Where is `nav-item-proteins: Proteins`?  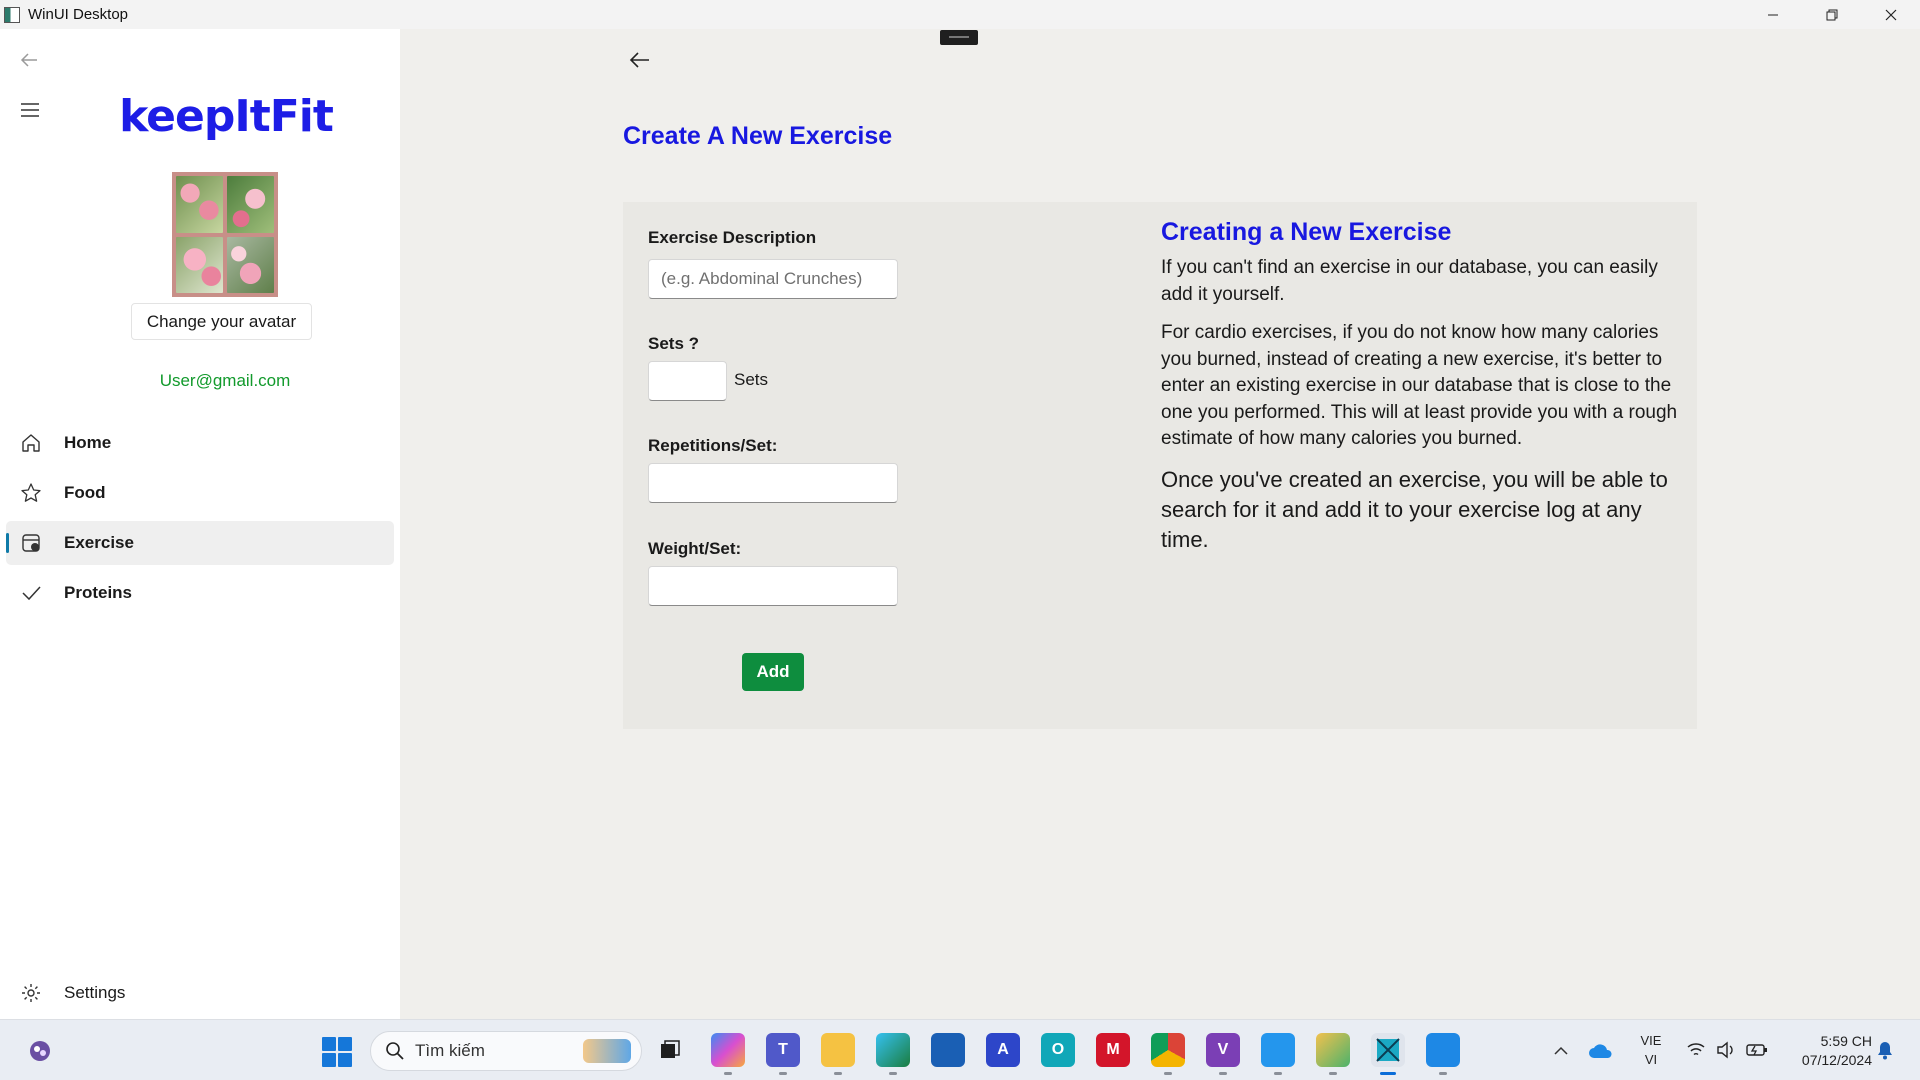
nav-item-proteins: Proteins is located at coordinates (200, 593).